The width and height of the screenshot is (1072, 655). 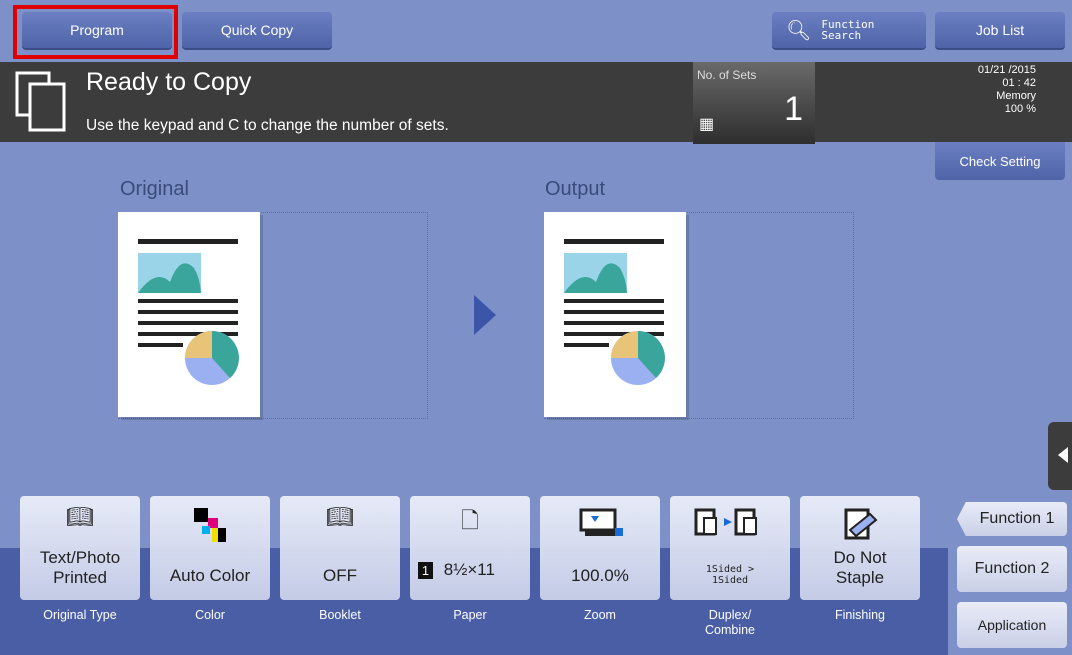 What do you see at coordinates (600, 575) in the screenshot?
I see `zoom-value: 100.0%` at bounding box center [600, 575].